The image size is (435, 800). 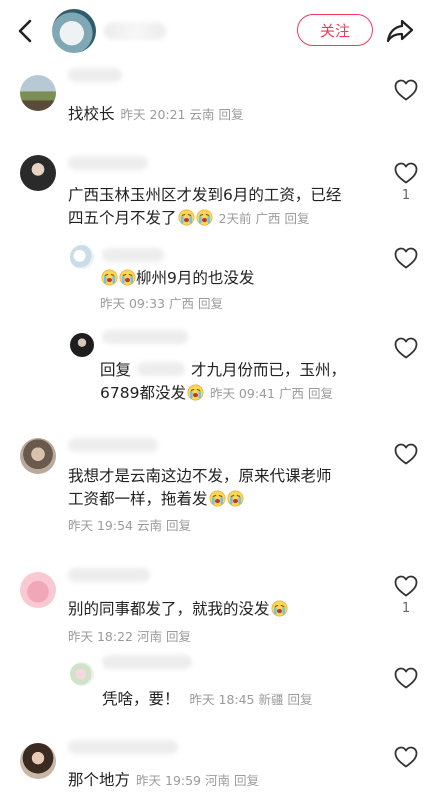 What do you see at coordinates (400, 31) in the screenshot?
I see `share-icon` at bounding box center [400, 31].